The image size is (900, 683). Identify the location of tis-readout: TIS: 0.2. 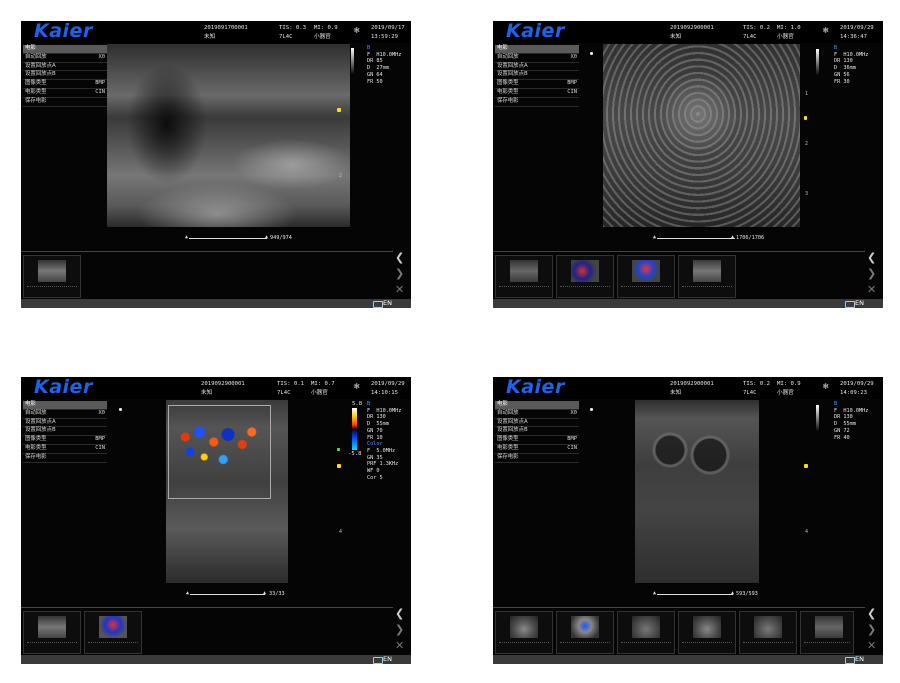
(756, 384).